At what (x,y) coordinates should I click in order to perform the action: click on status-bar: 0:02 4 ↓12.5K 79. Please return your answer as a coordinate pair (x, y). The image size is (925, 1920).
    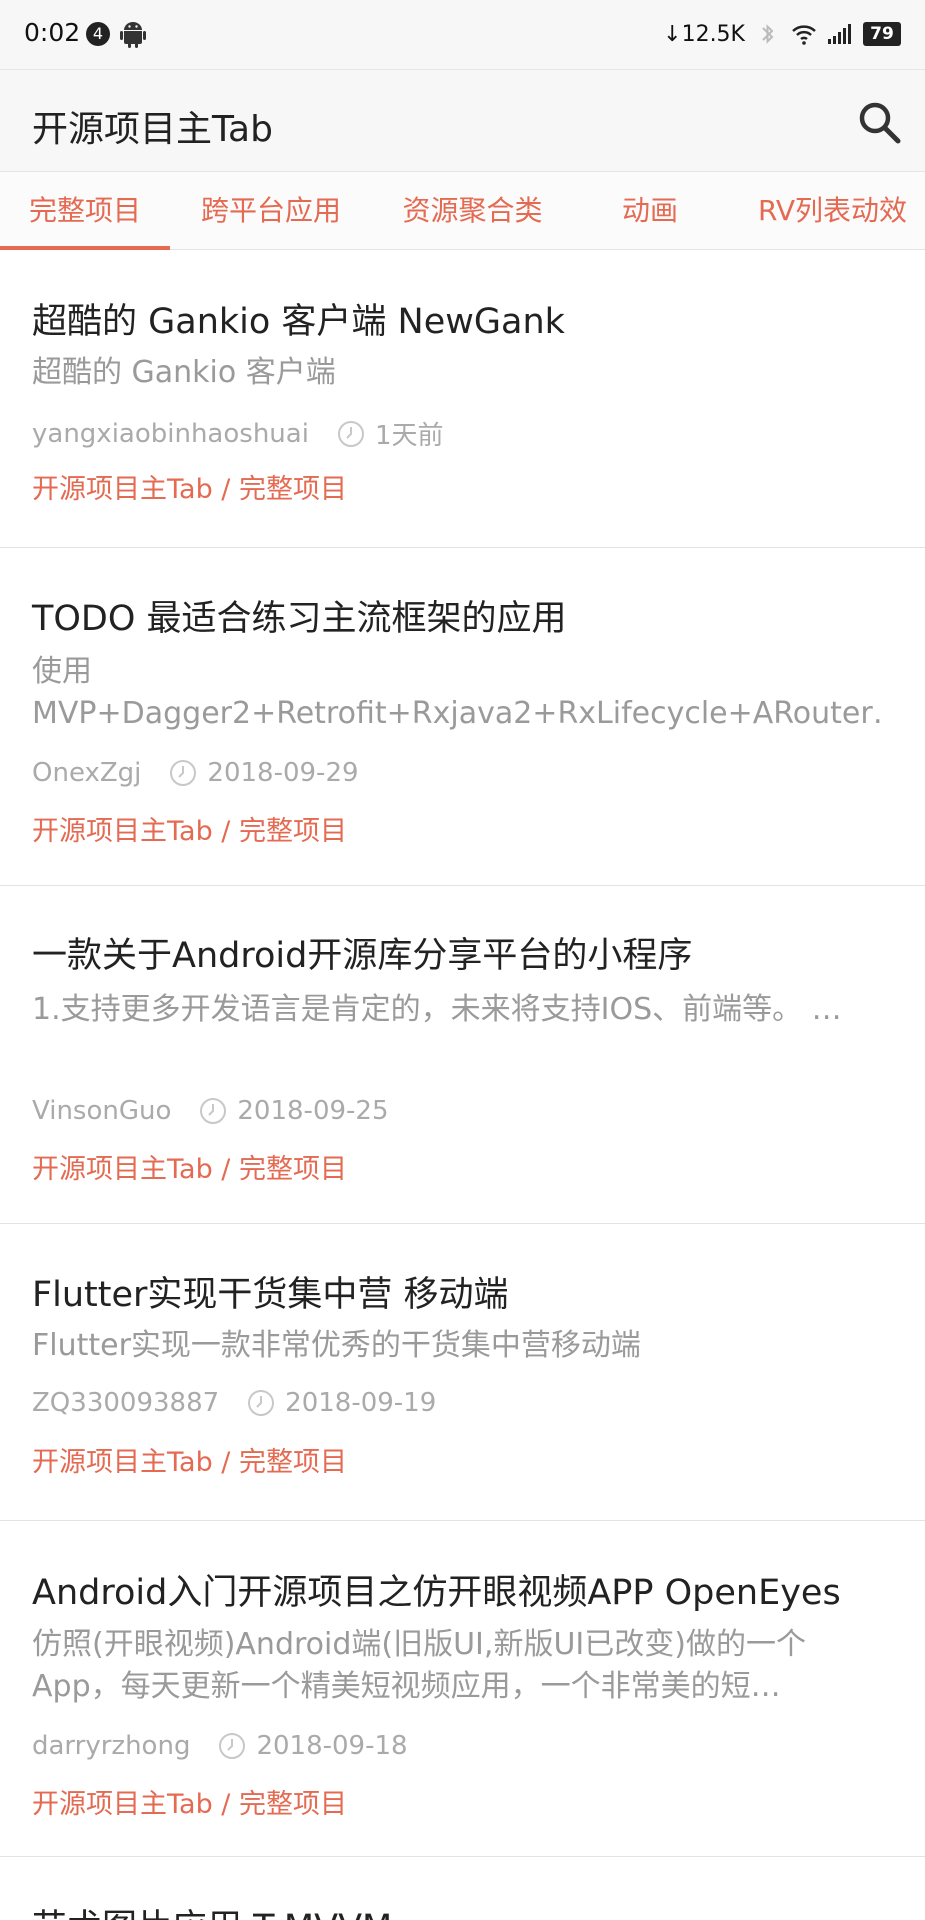
    Looking at the image, I should click on (462, 34).